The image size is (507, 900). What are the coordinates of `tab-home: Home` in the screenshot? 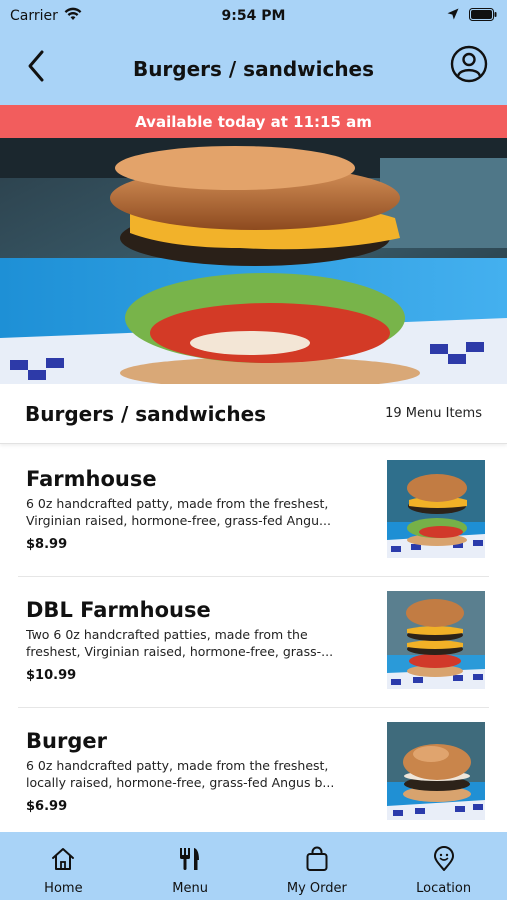 It's located at (63, 866).